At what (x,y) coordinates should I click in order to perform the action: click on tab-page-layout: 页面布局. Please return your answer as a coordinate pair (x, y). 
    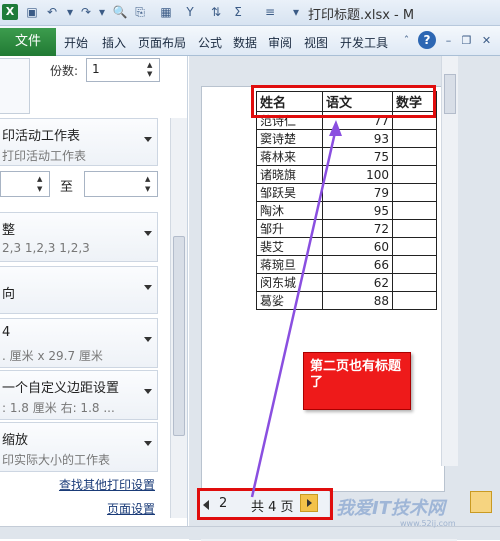
    Looking at the image, I should click on (162, 42).